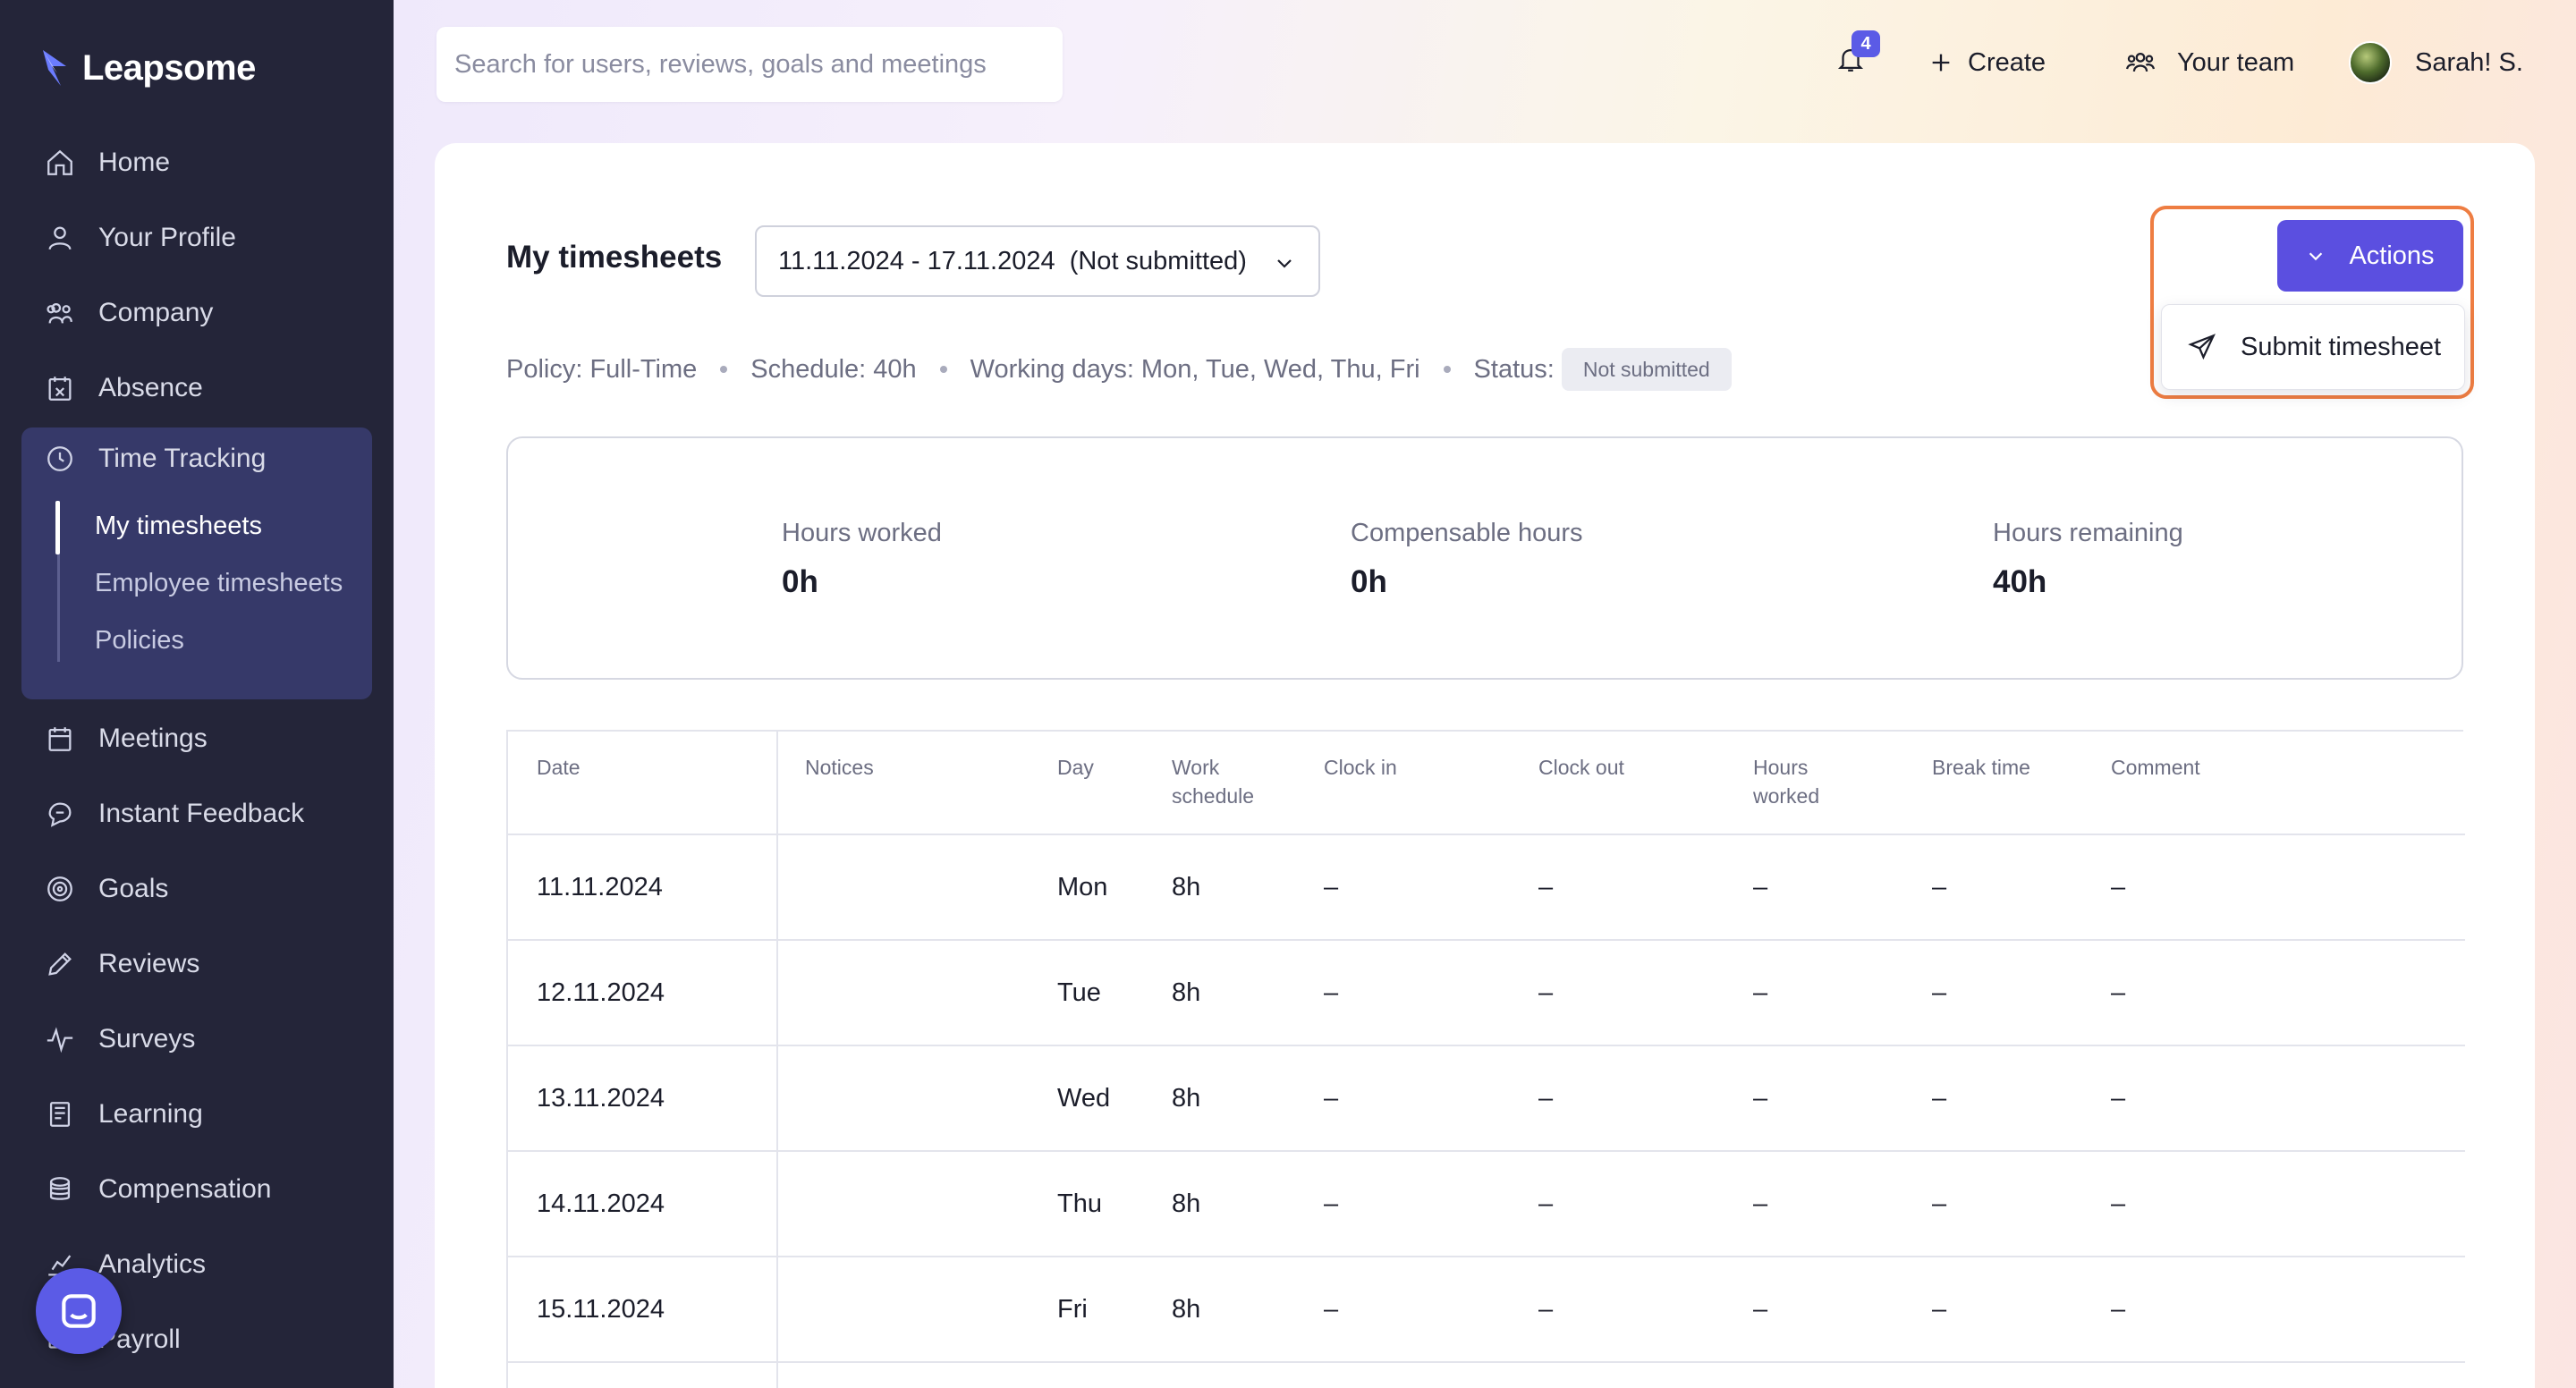  I want to click on coins-icon, so click(60, 1189).